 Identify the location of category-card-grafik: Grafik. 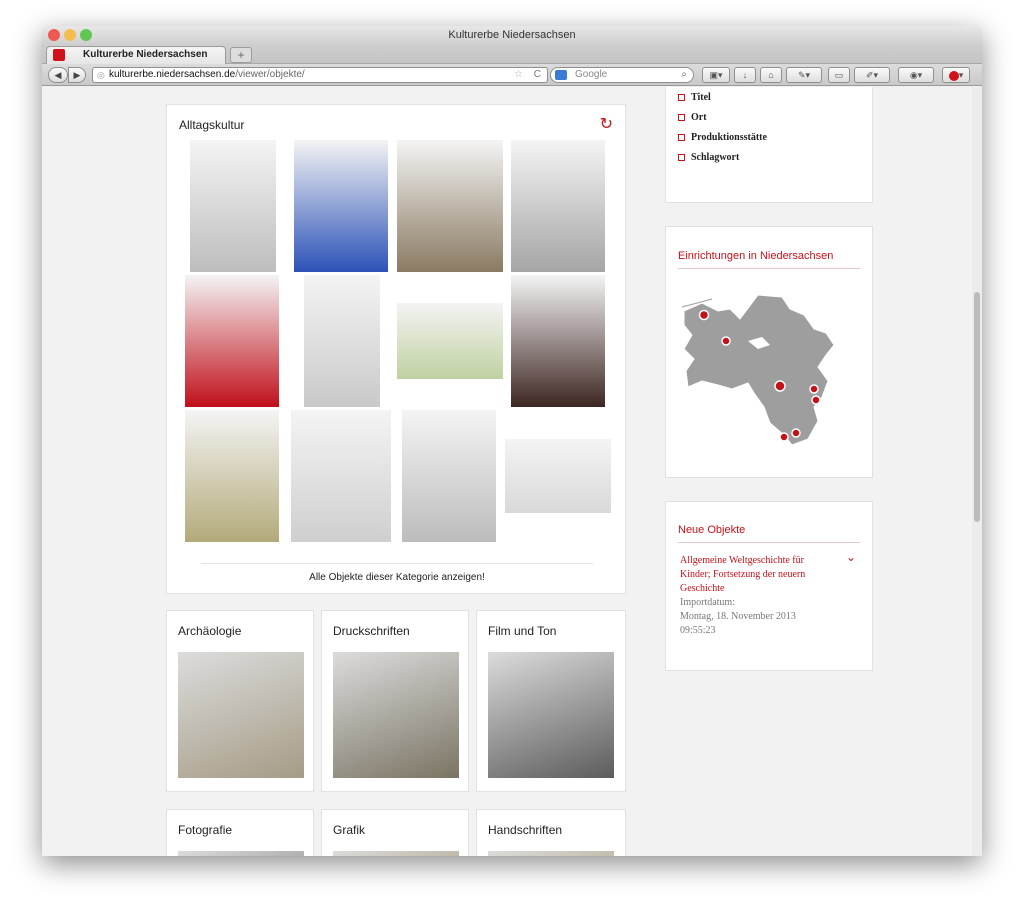
(395, 832).